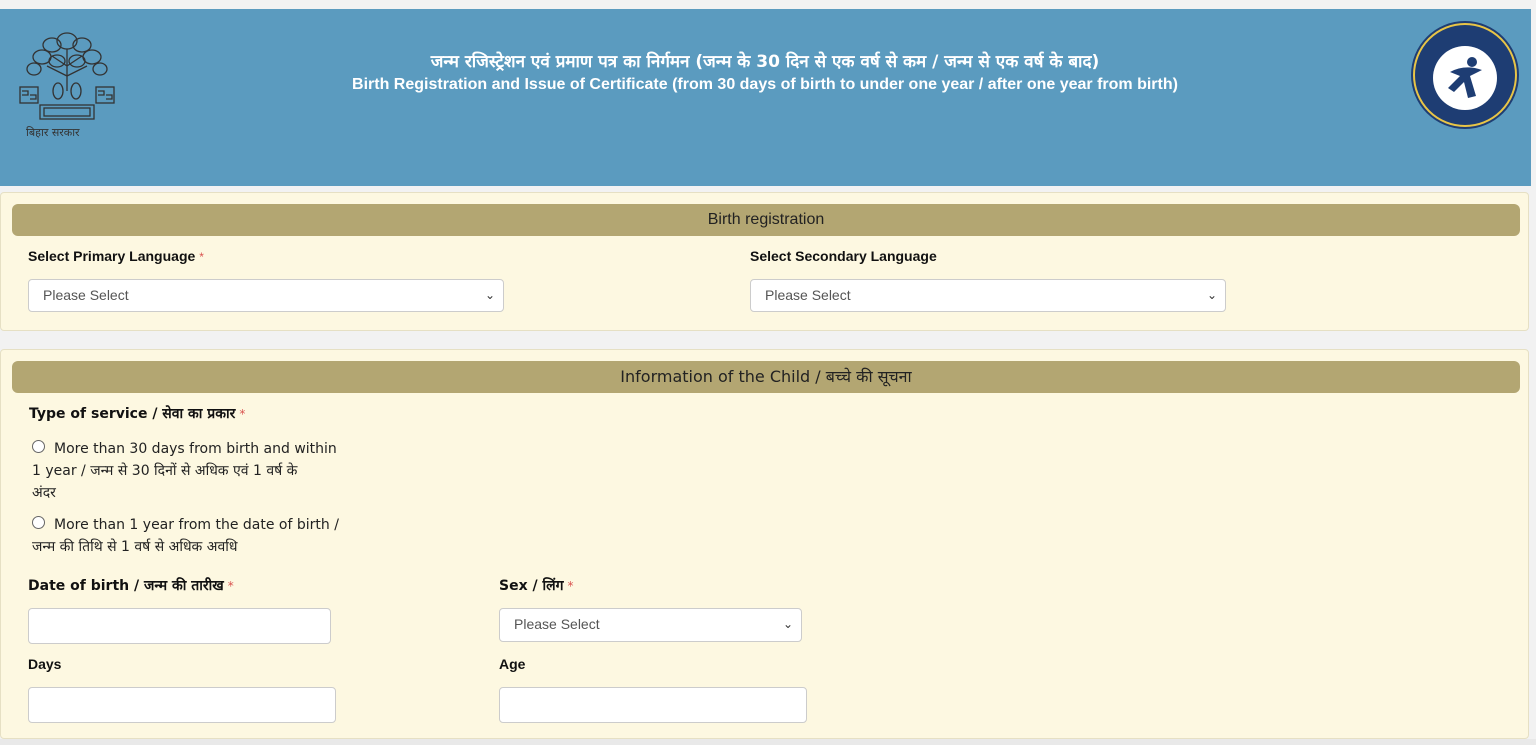 This screenshot has width=1536, height=745. What do you see at coordinates (45, 664) in the screenshot?
I see `days-label: Days` at bounding box center [45, 664].